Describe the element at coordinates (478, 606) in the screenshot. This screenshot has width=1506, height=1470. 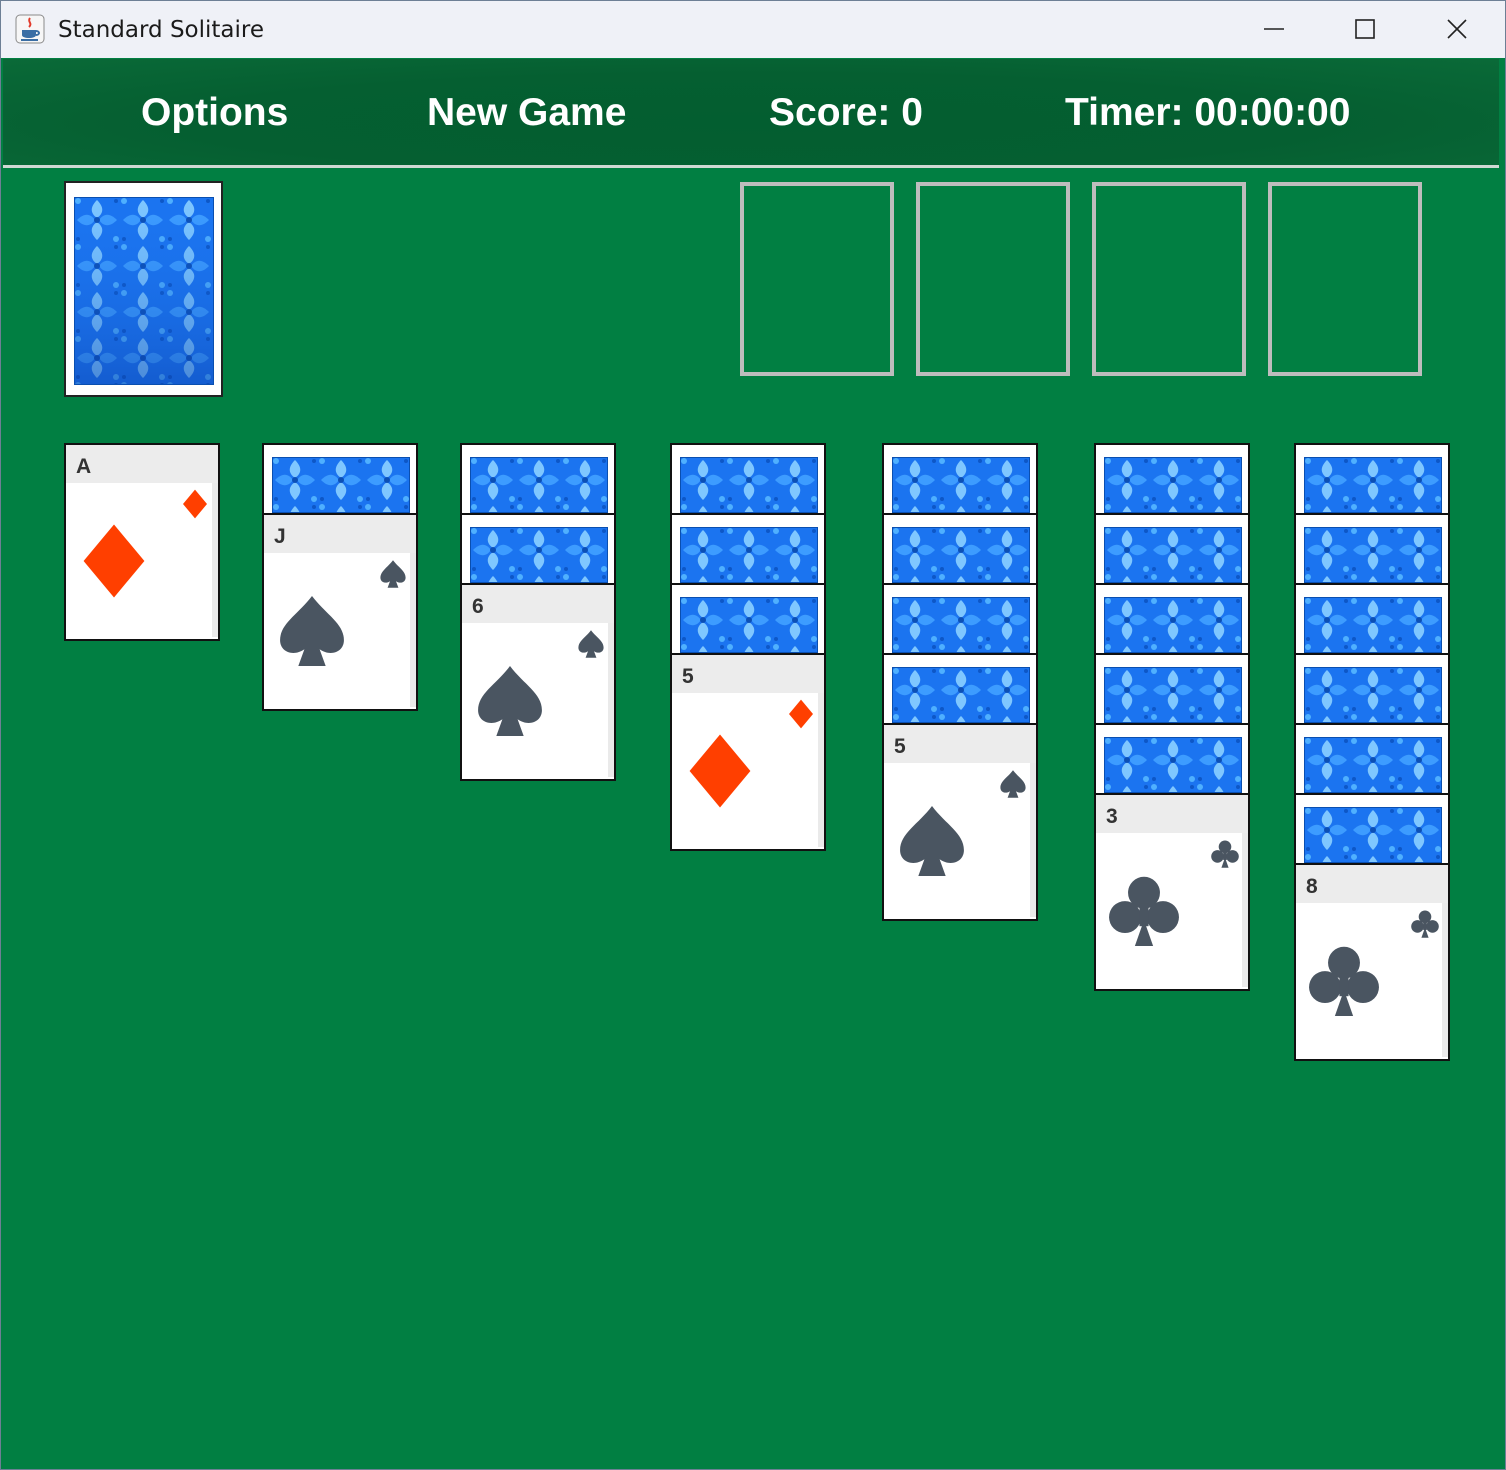
I see `card-rank: 6` at that location.